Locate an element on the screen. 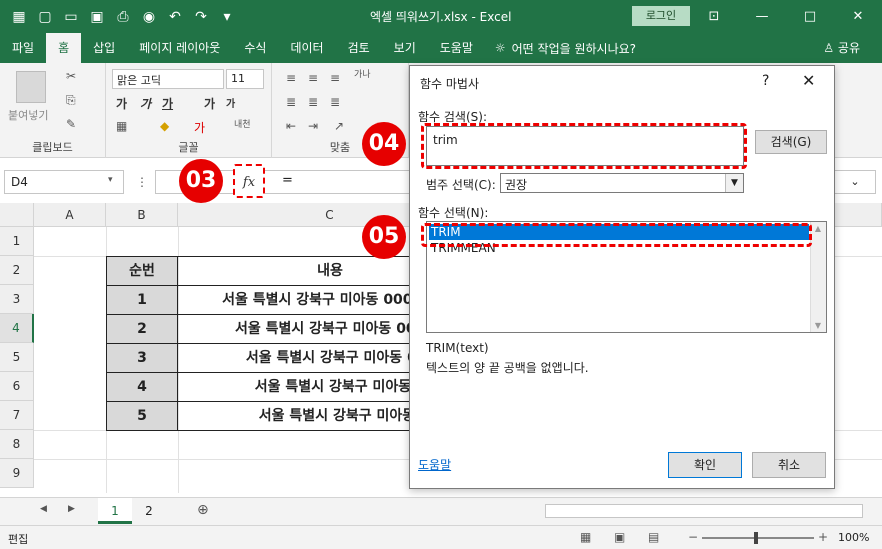 This screenshot has height=549, width=882. table-header-number: 순번 is located at coordinates (142, 271).